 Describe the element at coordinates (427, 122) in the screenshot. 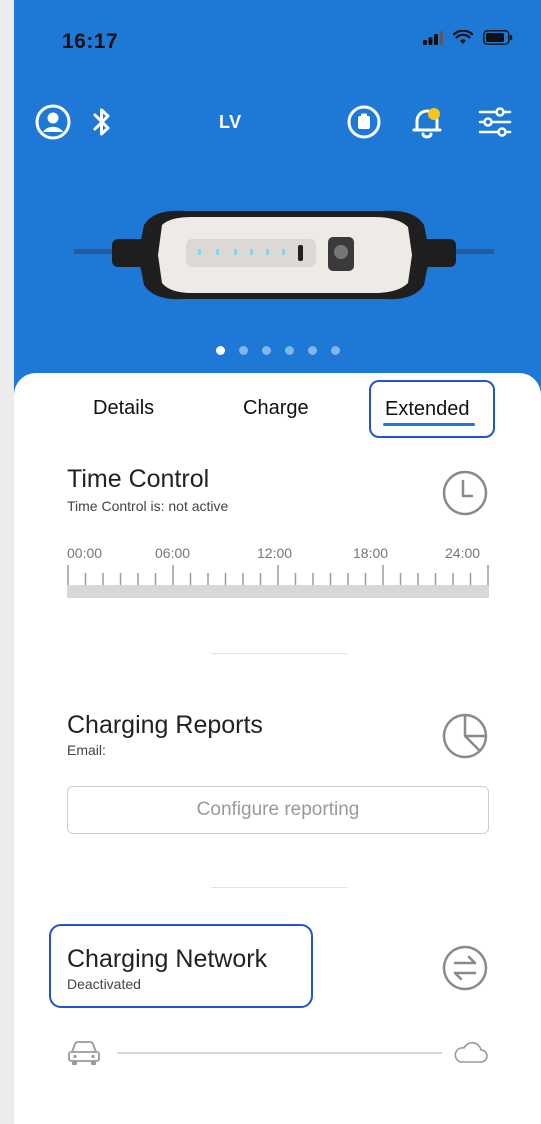

I see `bell-icon` at that location.